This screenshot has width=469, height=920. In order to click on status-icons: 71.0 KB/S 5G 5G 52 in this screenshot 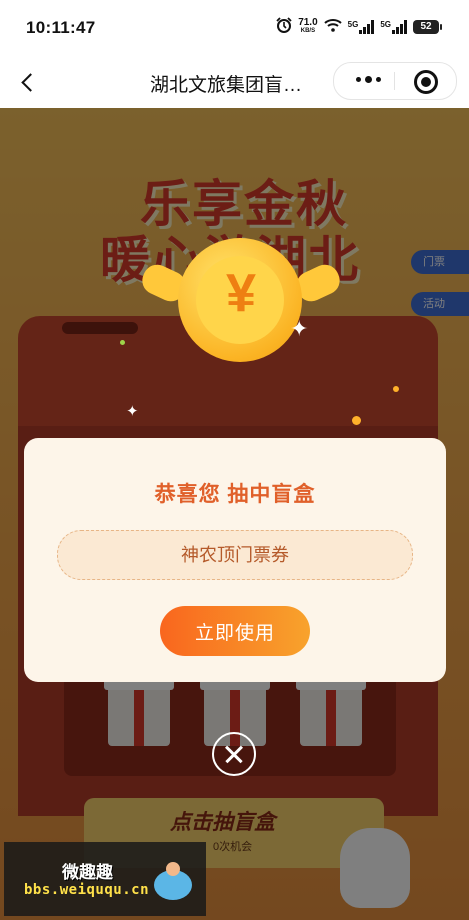, I will do `click(359, 26)`.